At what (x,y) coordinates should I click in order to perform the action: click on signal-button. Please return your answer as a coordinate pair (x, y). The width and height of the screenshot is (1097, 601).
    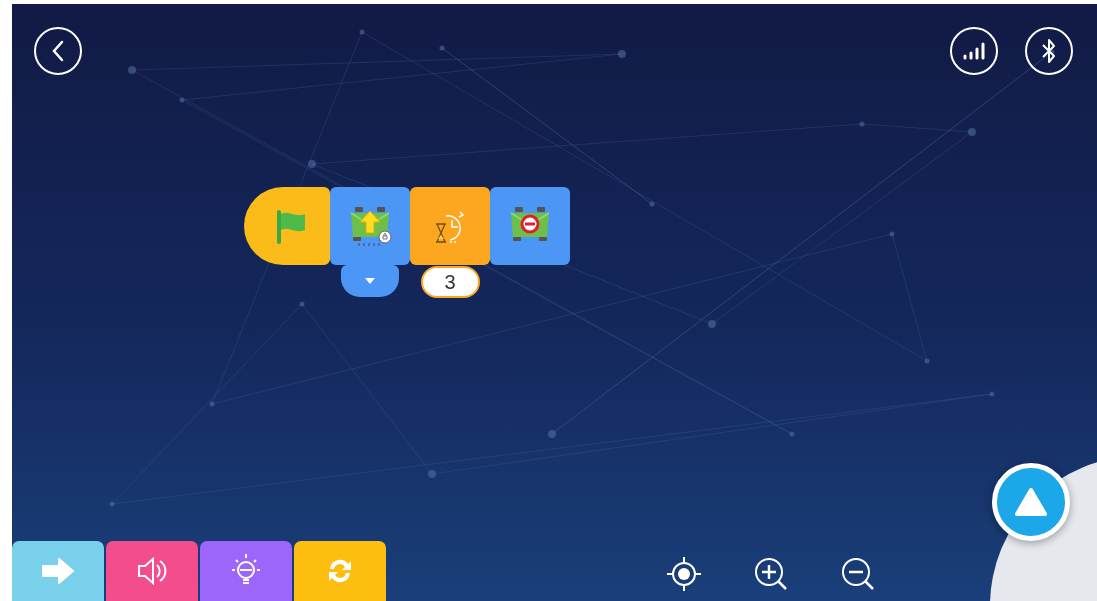
    Looking at the image, I should click on (974, 51).